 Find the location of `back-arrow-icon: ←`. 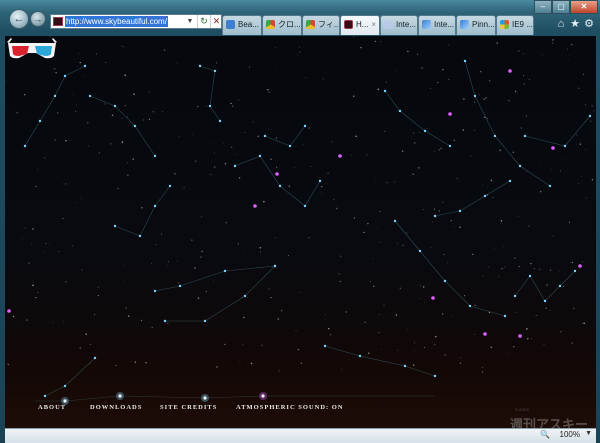

back-arrow-icon: ← is located at coordinates (19, 19).